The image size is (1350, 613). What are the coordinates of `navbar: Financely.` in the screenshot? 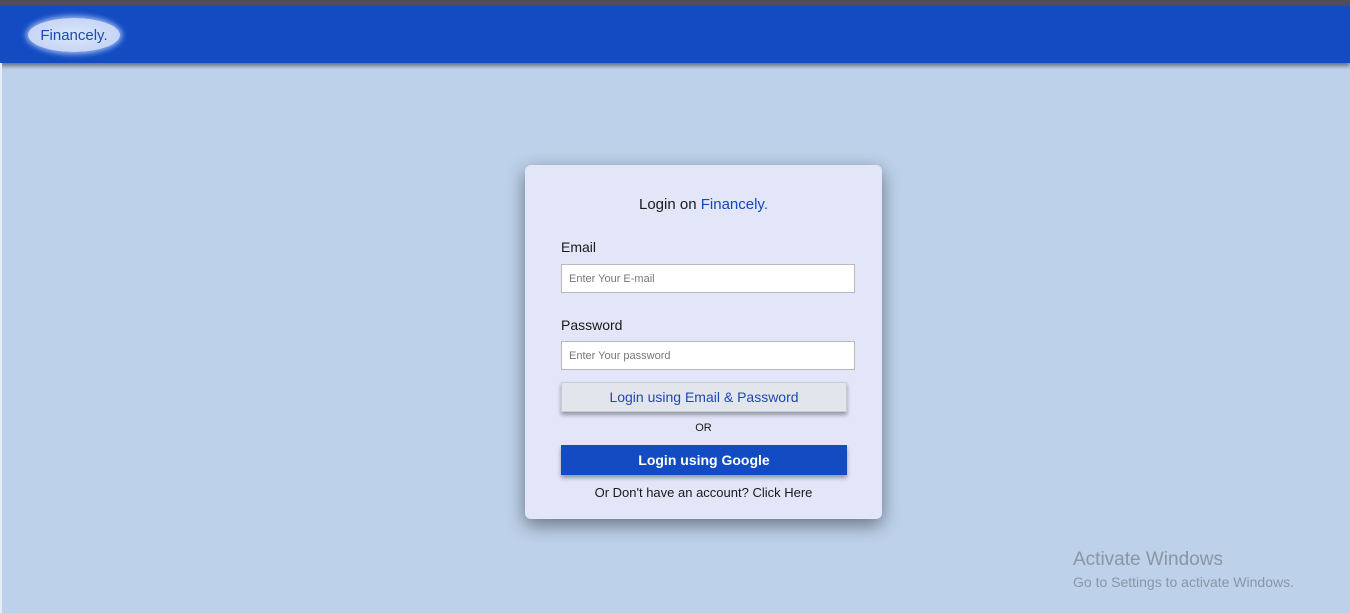 It's located at (675, 34).